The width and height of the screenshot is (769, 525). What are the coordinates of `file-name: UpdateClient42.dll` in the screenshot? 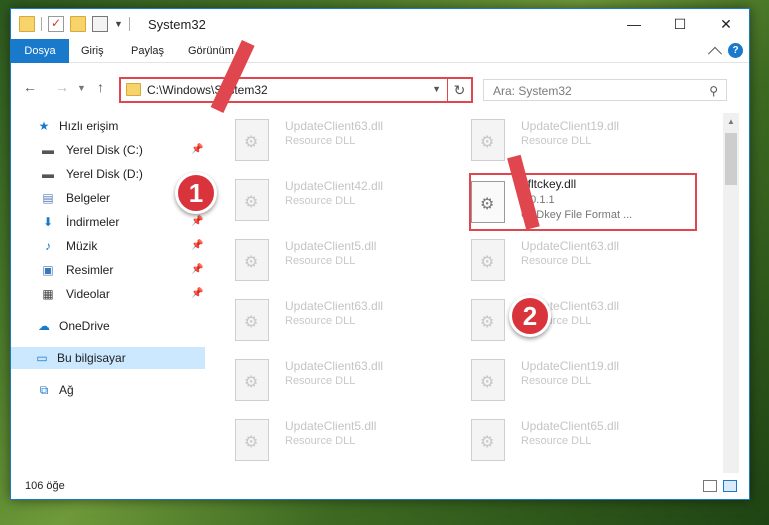 It's located at (334, 186).